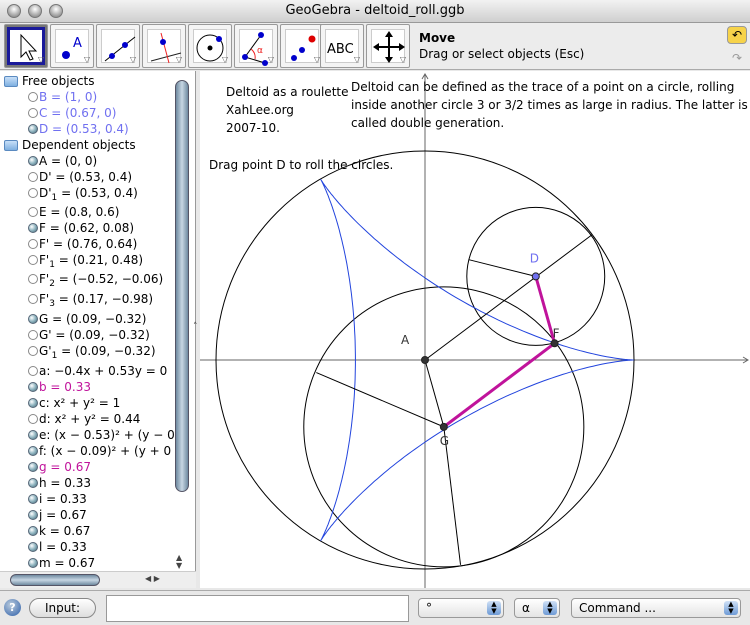  I want to click on algebra-item: b = 0.33, so click(88, 387).